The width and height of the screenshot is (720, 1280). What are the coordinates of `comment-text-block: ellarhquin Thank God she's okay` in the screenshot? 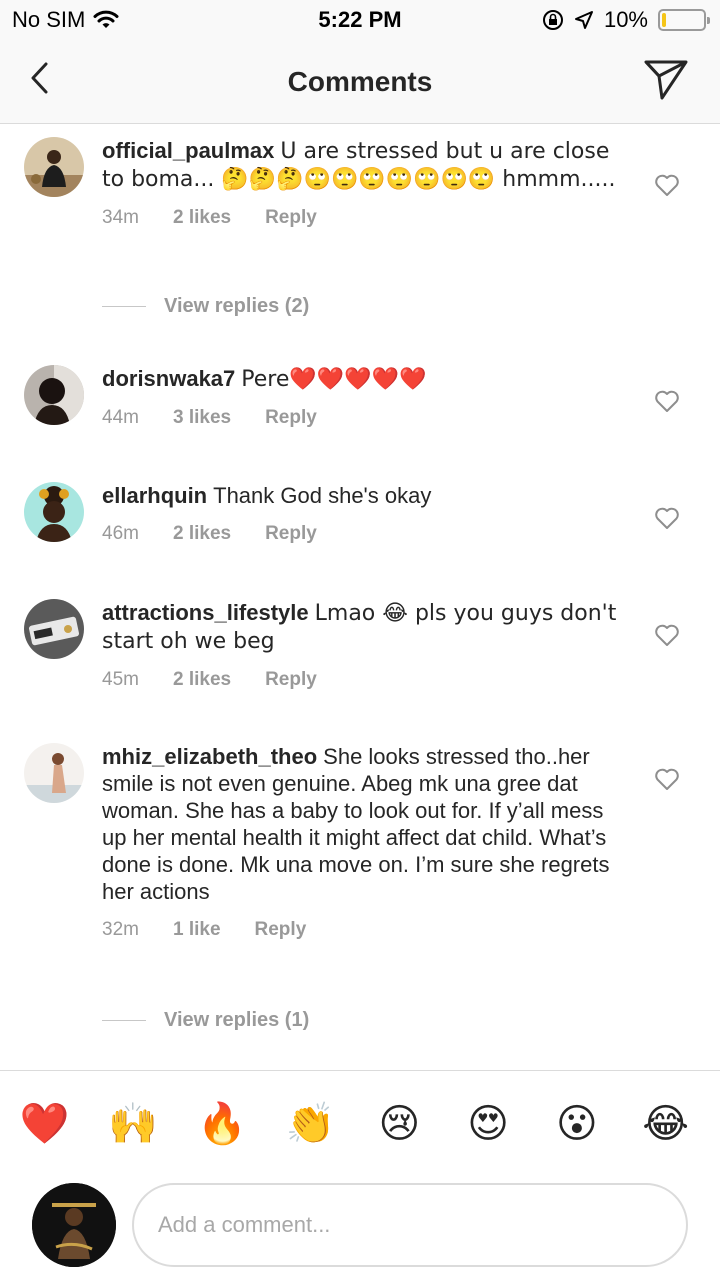 It's located at (362, 495).